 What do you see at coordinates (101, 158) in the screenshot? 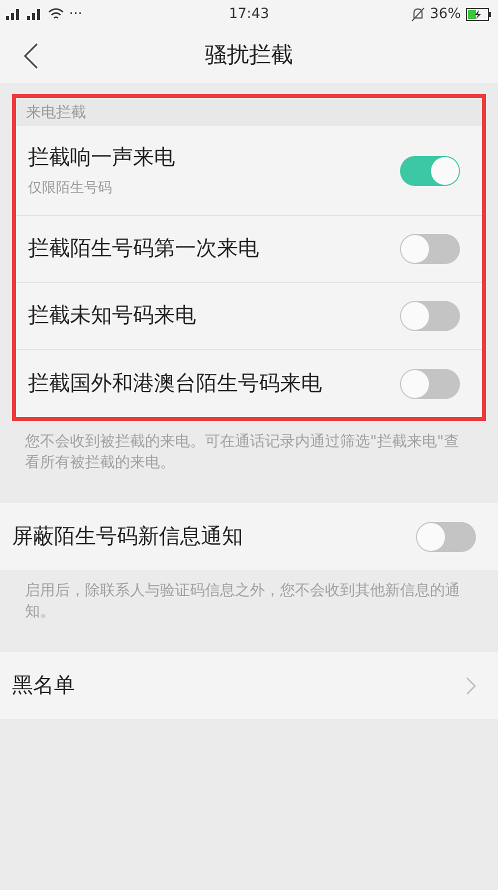
I see `row-label: 拦截响一声来电` at bounding box center [101, 158].